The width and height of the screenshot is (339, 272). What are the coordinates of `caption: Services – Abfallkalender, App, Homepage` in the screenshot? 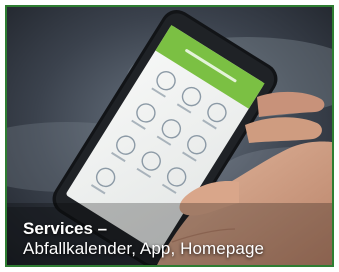 It's located at (143, 239).